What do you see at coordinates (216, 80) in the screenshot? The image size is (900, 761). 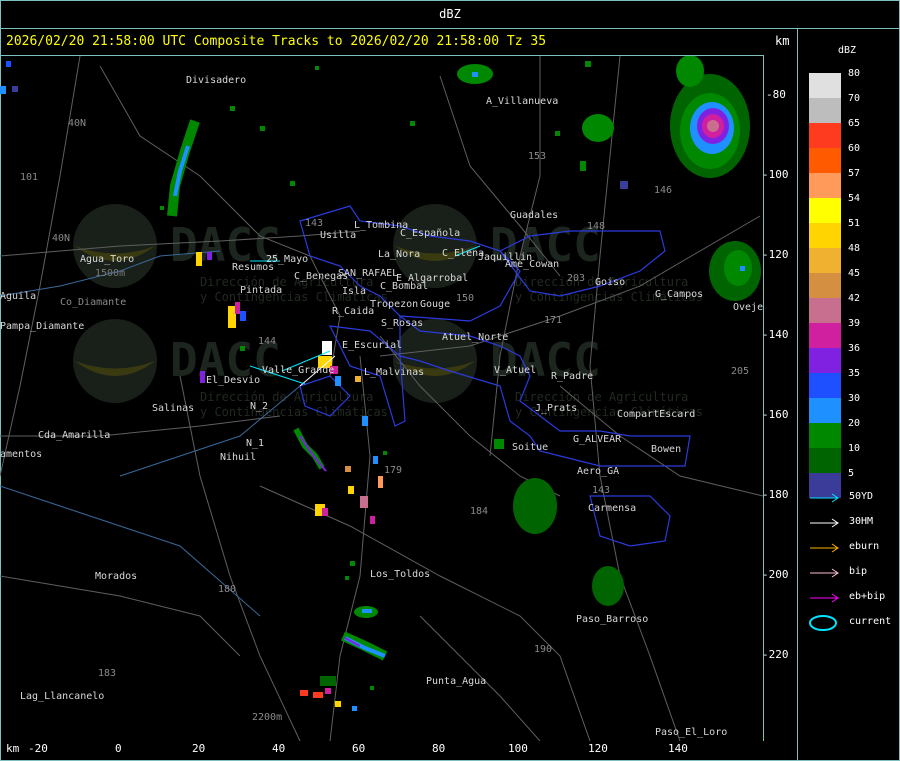 I see `place-label: Divisadero` at bounding box center [216, 80].